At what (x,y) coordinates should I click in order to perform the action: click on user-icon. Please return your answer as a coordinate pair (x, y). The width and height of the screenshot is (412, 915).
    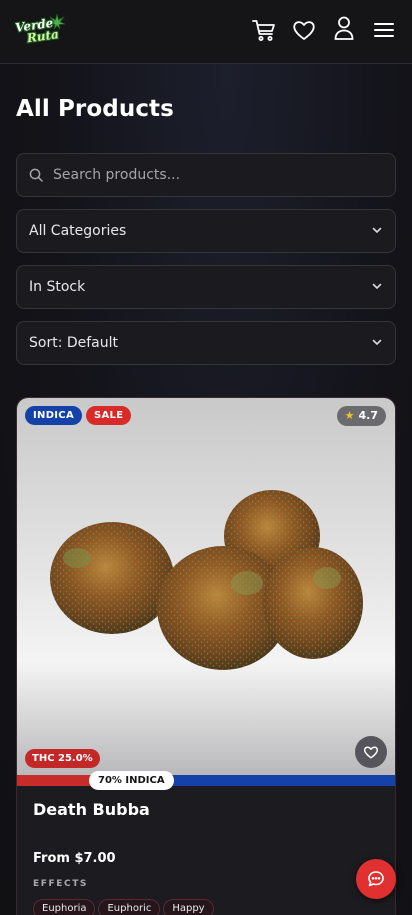
    Looking at the image, I should click on (344, 28).